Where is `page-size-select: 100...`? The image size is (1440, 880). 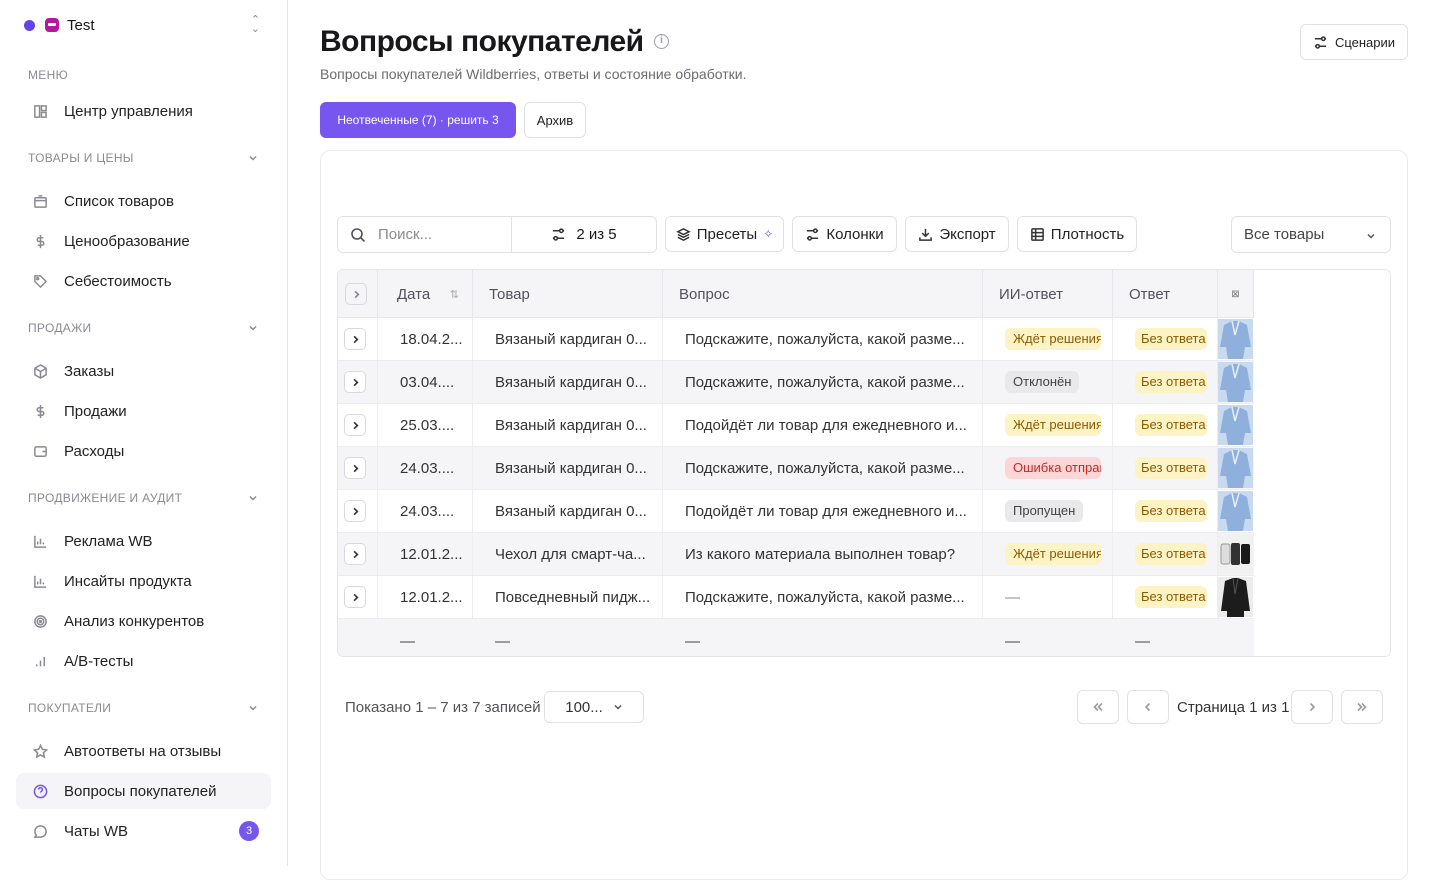 page-size-select: 100... is located at coordinates (594, 707).